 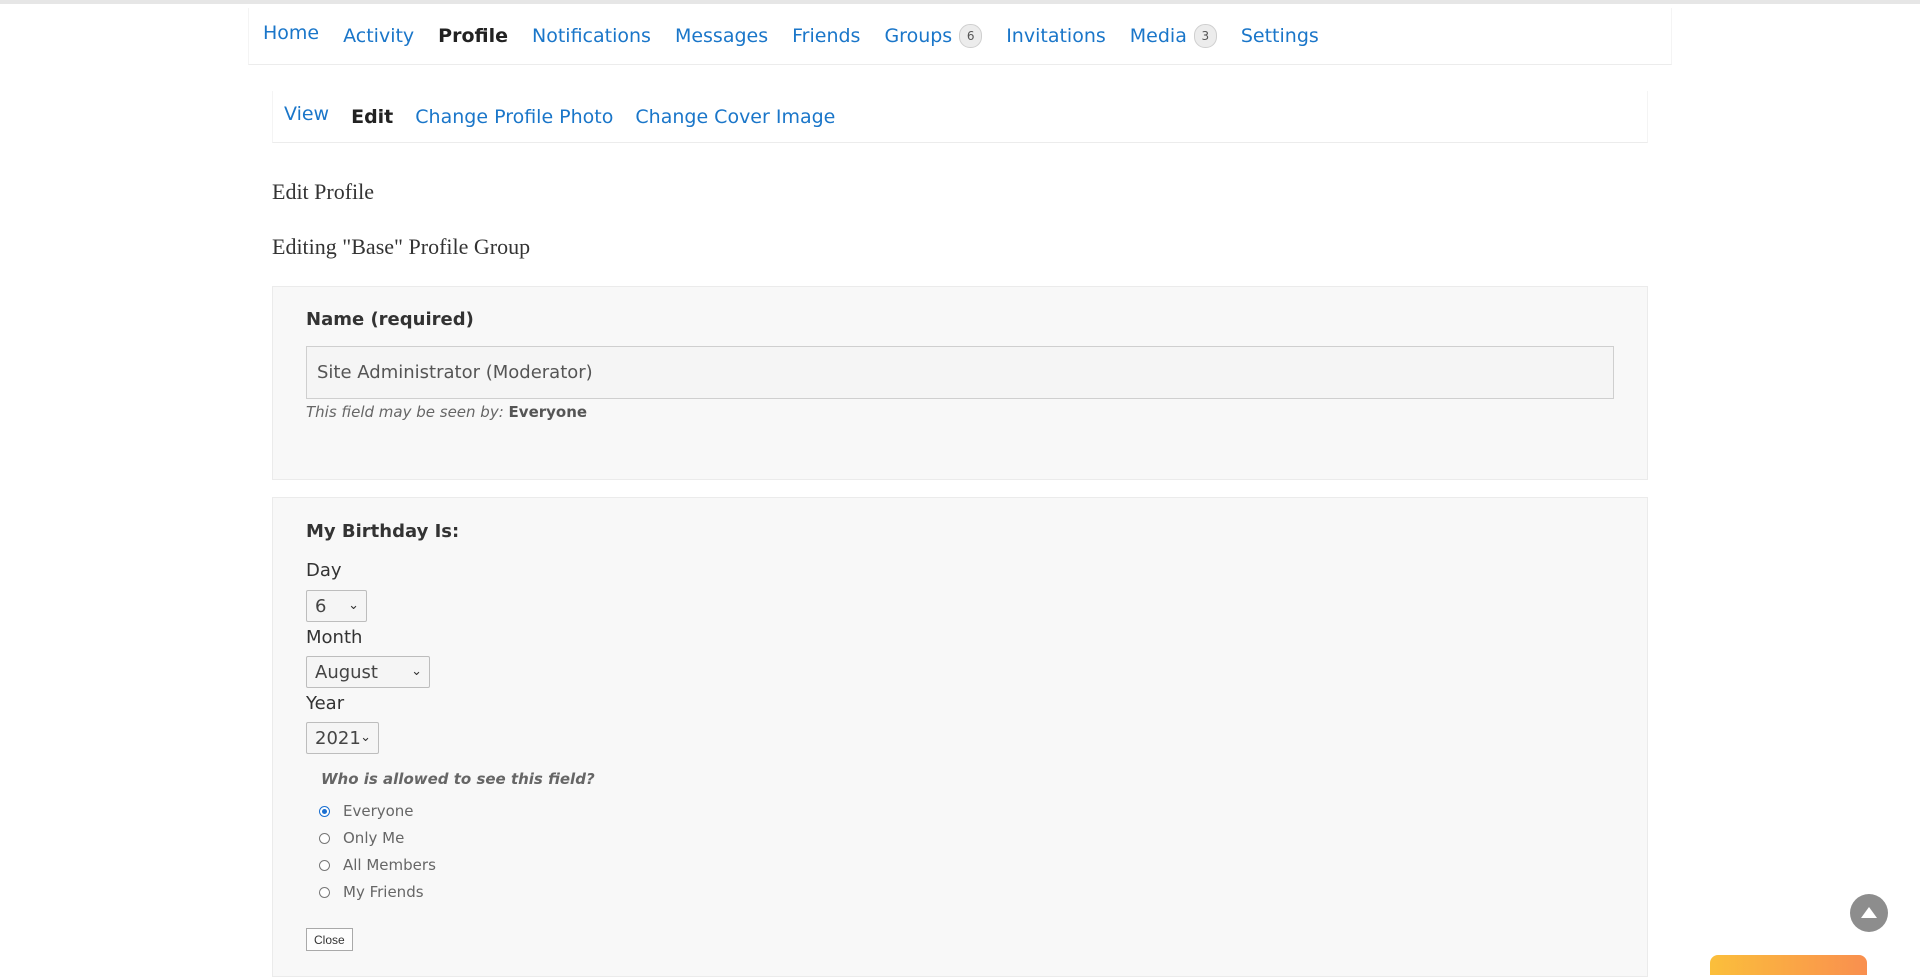 I want to click on back-to-top-button, so click(x=1869, y=913).